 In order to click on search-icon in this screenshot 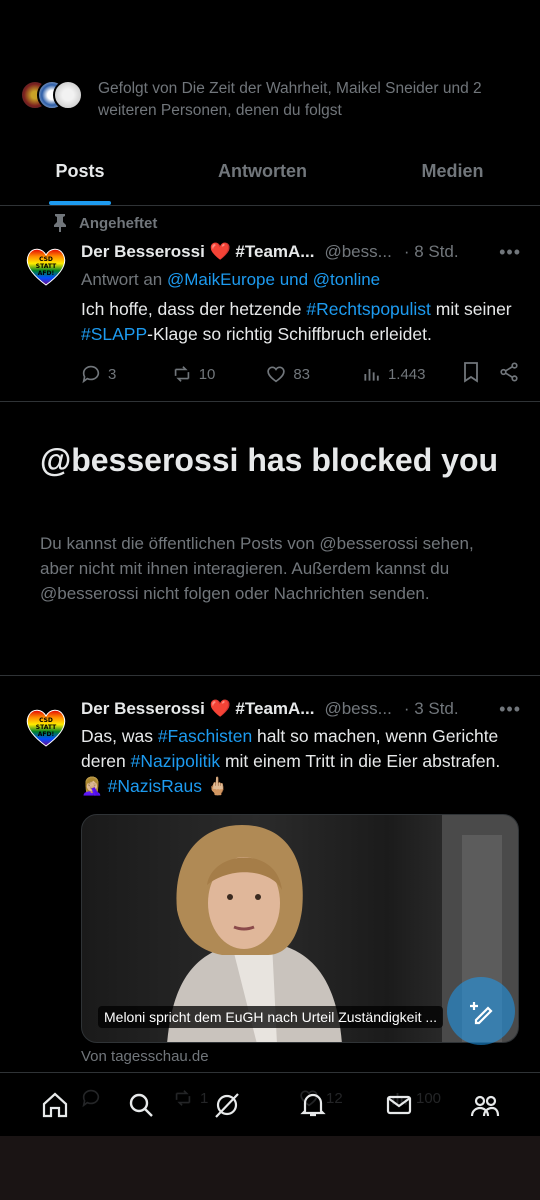, I will do `click(141, 1105)`.